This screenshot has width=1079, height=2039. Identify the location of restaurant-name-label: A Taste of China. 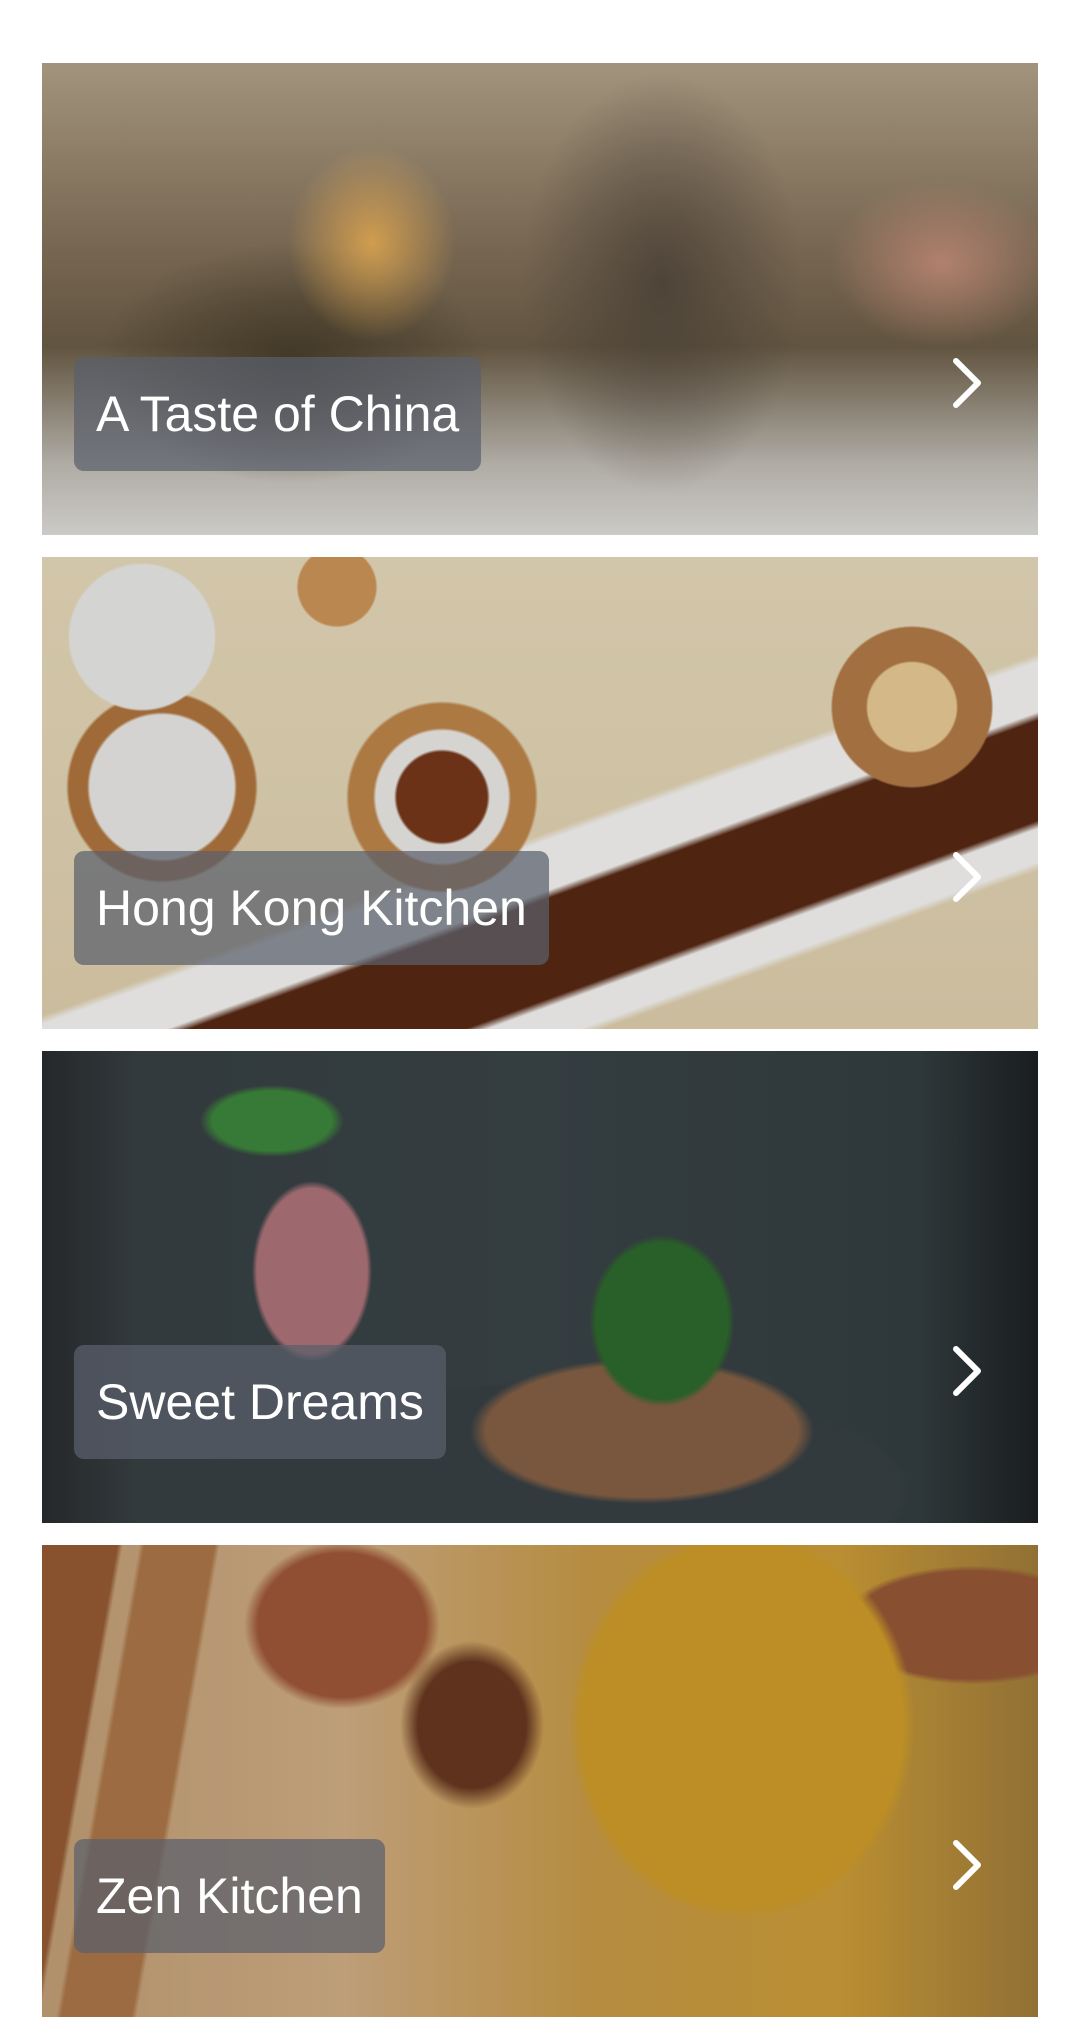
(278, 414).